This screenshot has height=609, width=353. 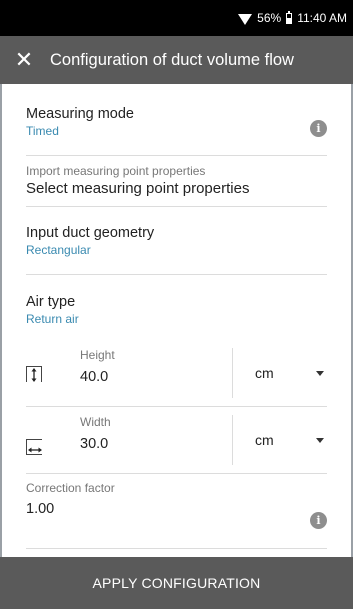 I want to click on height-icon, so click(x=34, y=374).